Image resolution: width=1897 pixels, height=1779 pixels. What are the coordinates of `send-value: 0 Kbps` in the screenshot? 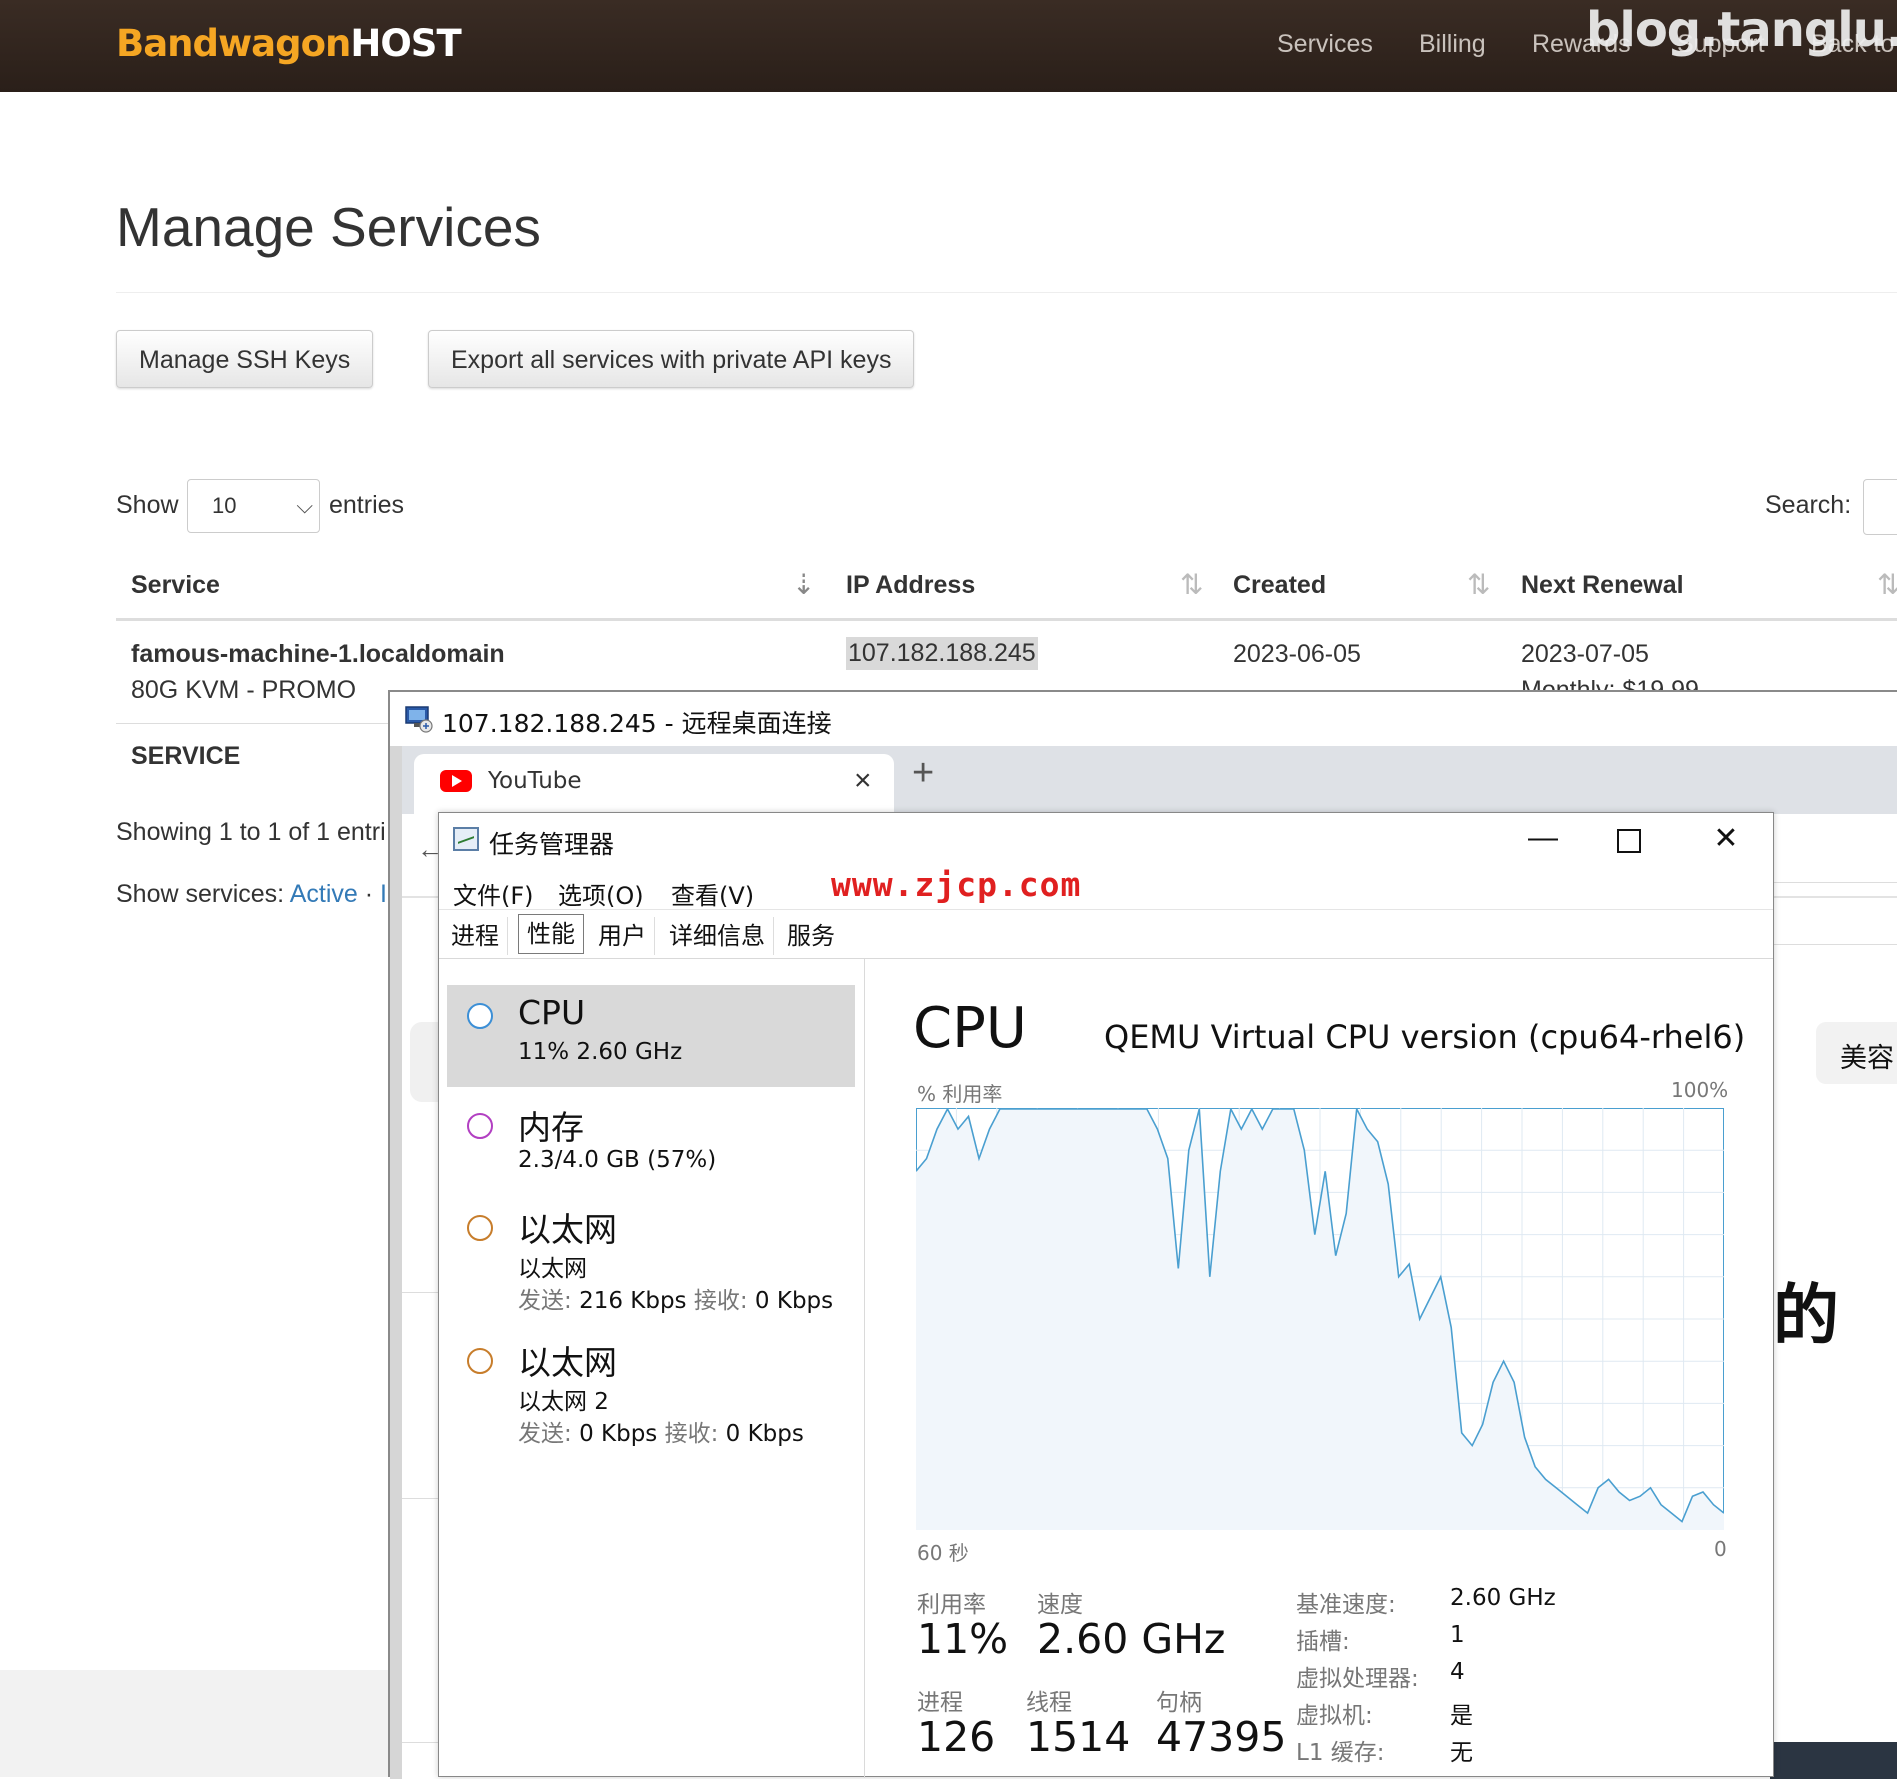 It's located at (618, 1434).